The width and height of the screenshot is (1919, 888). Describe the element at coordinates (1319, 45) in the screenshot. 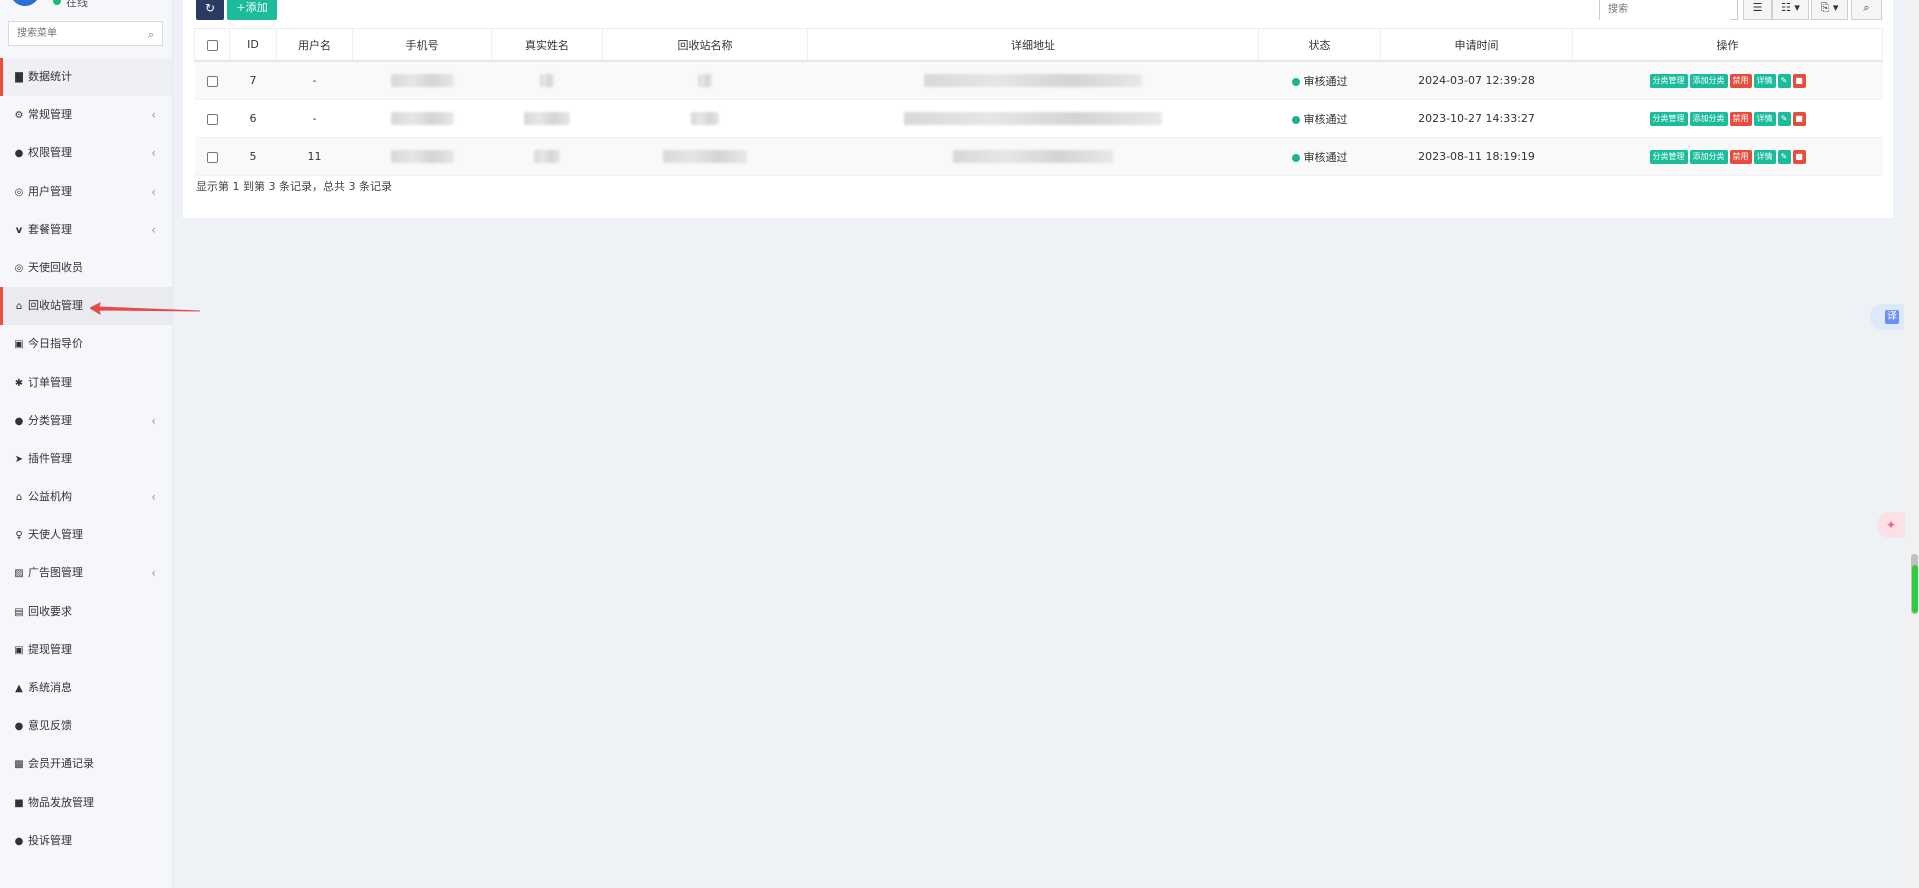

I see `column-header: 状态` at that location.